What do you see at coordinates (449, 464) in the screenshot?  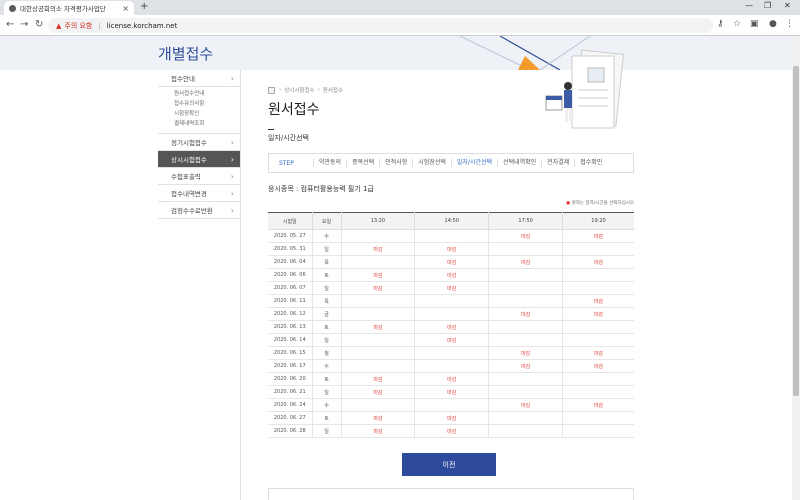 I see `prev-button: 이전` at bounding box center [449, 464].